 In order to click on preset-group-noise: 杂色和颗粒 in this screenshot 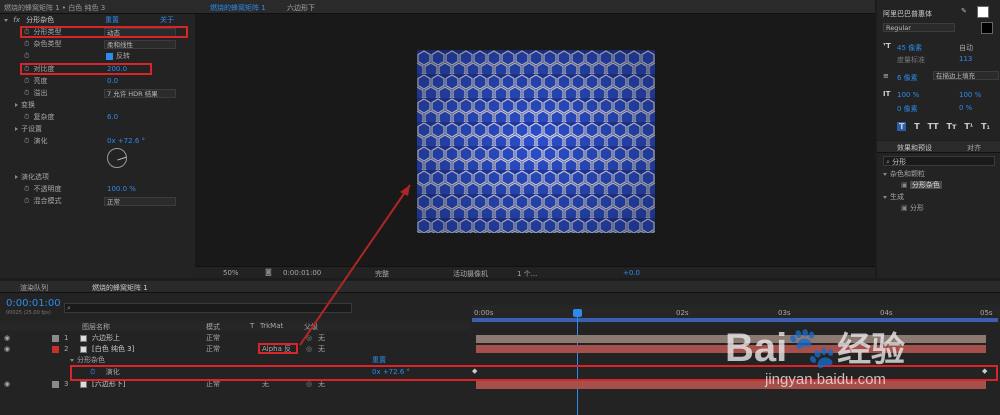, I will do `click(904, 174)`.